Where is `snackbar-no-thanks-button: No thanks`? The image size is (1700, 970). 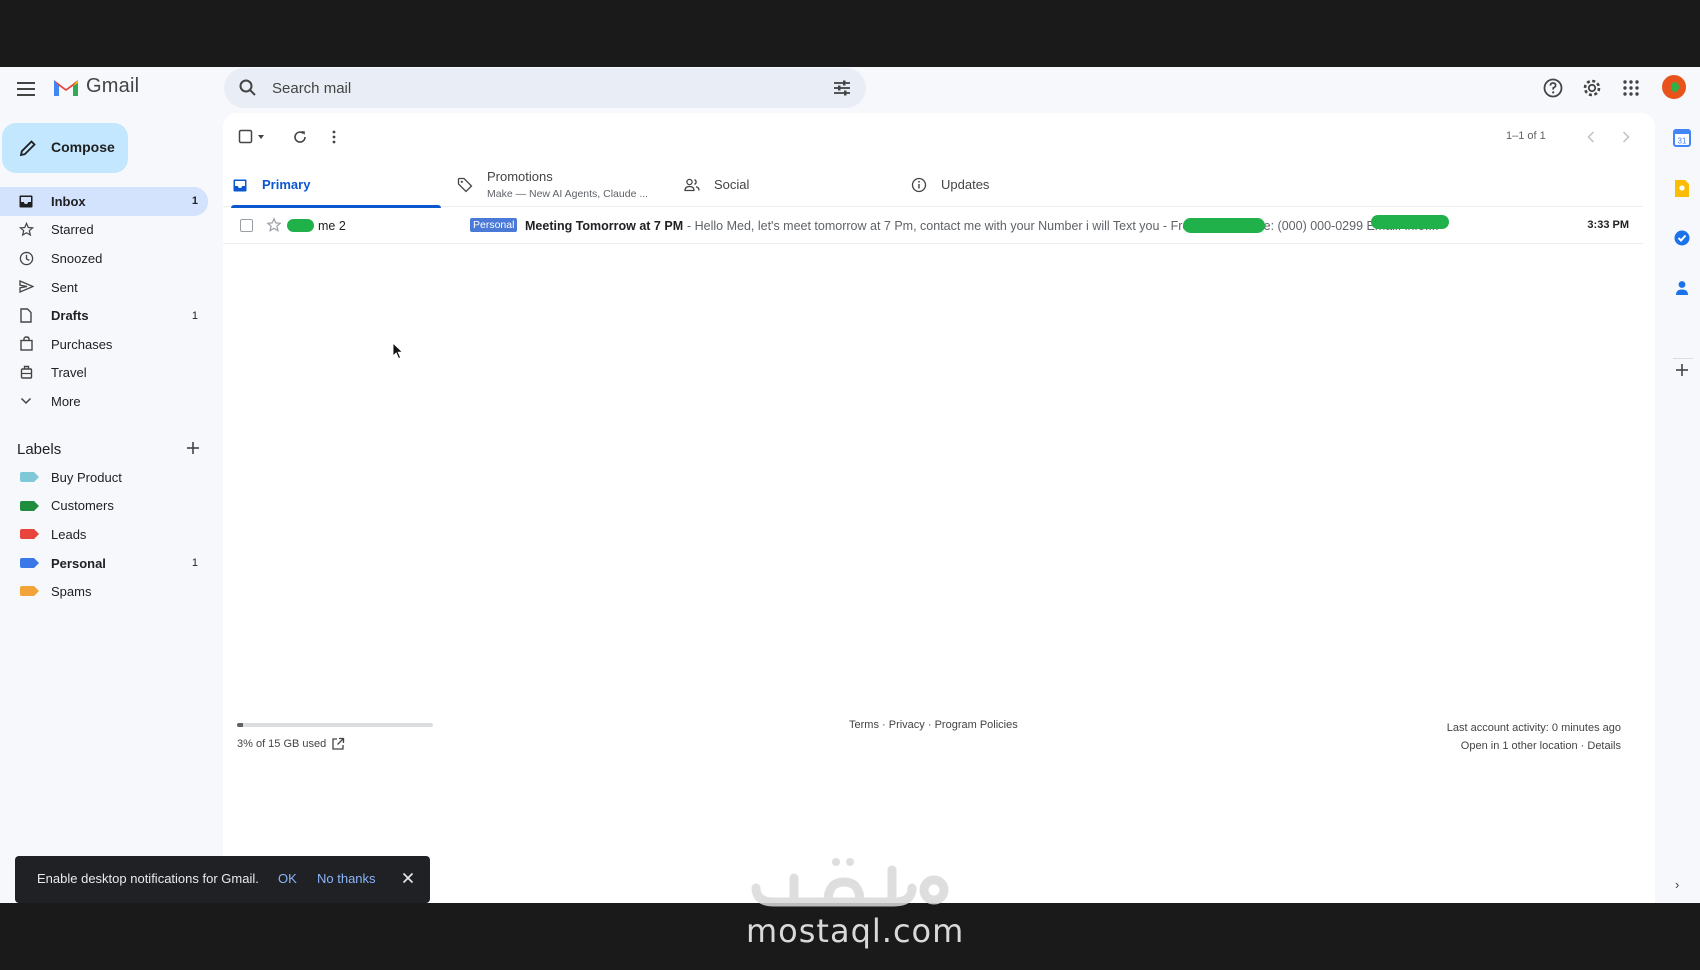 snackbar-no-thanks-button: No thanks is located at coordinates (346, 878).